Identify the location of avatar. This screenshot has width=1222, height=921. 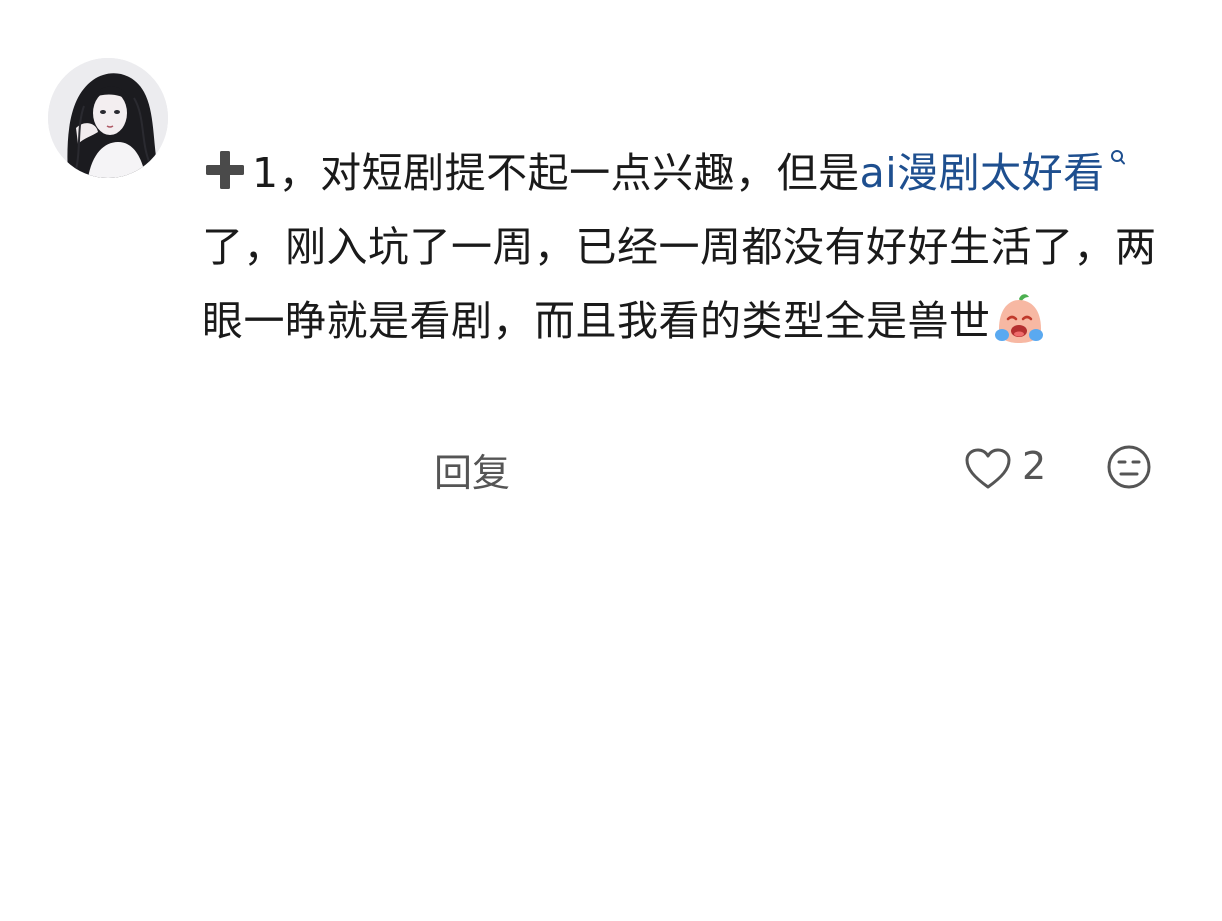
(108, 118).